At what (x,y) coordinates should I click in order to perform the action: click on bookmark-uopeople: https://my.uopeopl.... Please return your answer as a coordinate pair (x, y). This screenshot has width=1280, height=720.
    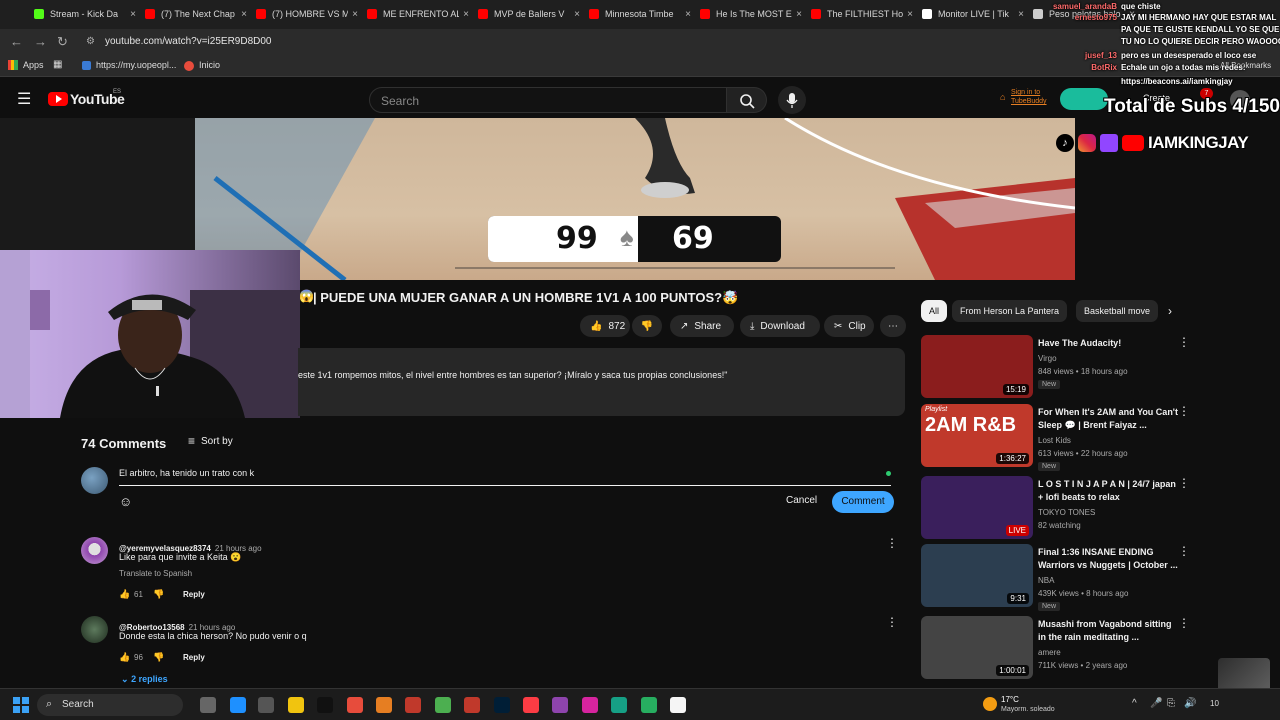
    Looking at the image, I should click on (136, 65).